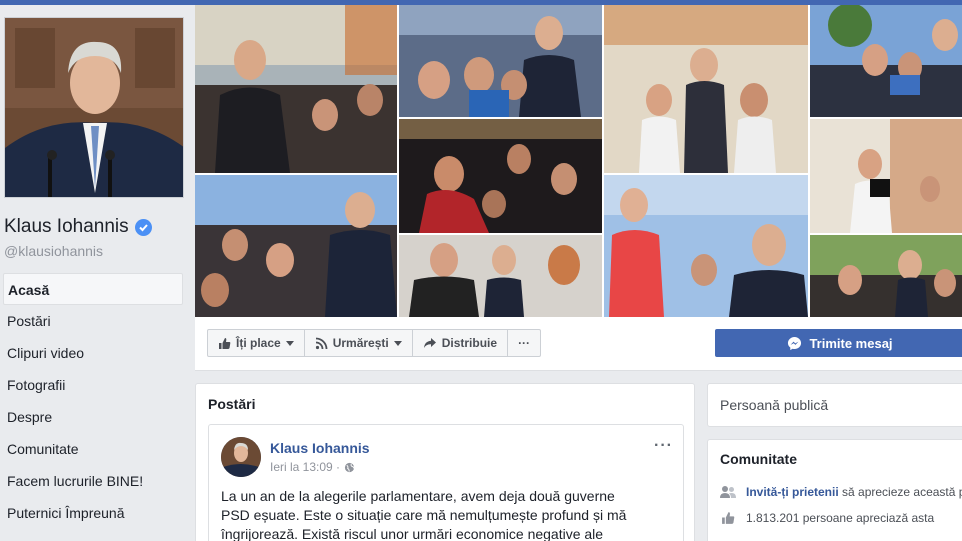 This screenshot has height=541, width=962. I want to click on like-button-label: Îți place, so click(258, 343).